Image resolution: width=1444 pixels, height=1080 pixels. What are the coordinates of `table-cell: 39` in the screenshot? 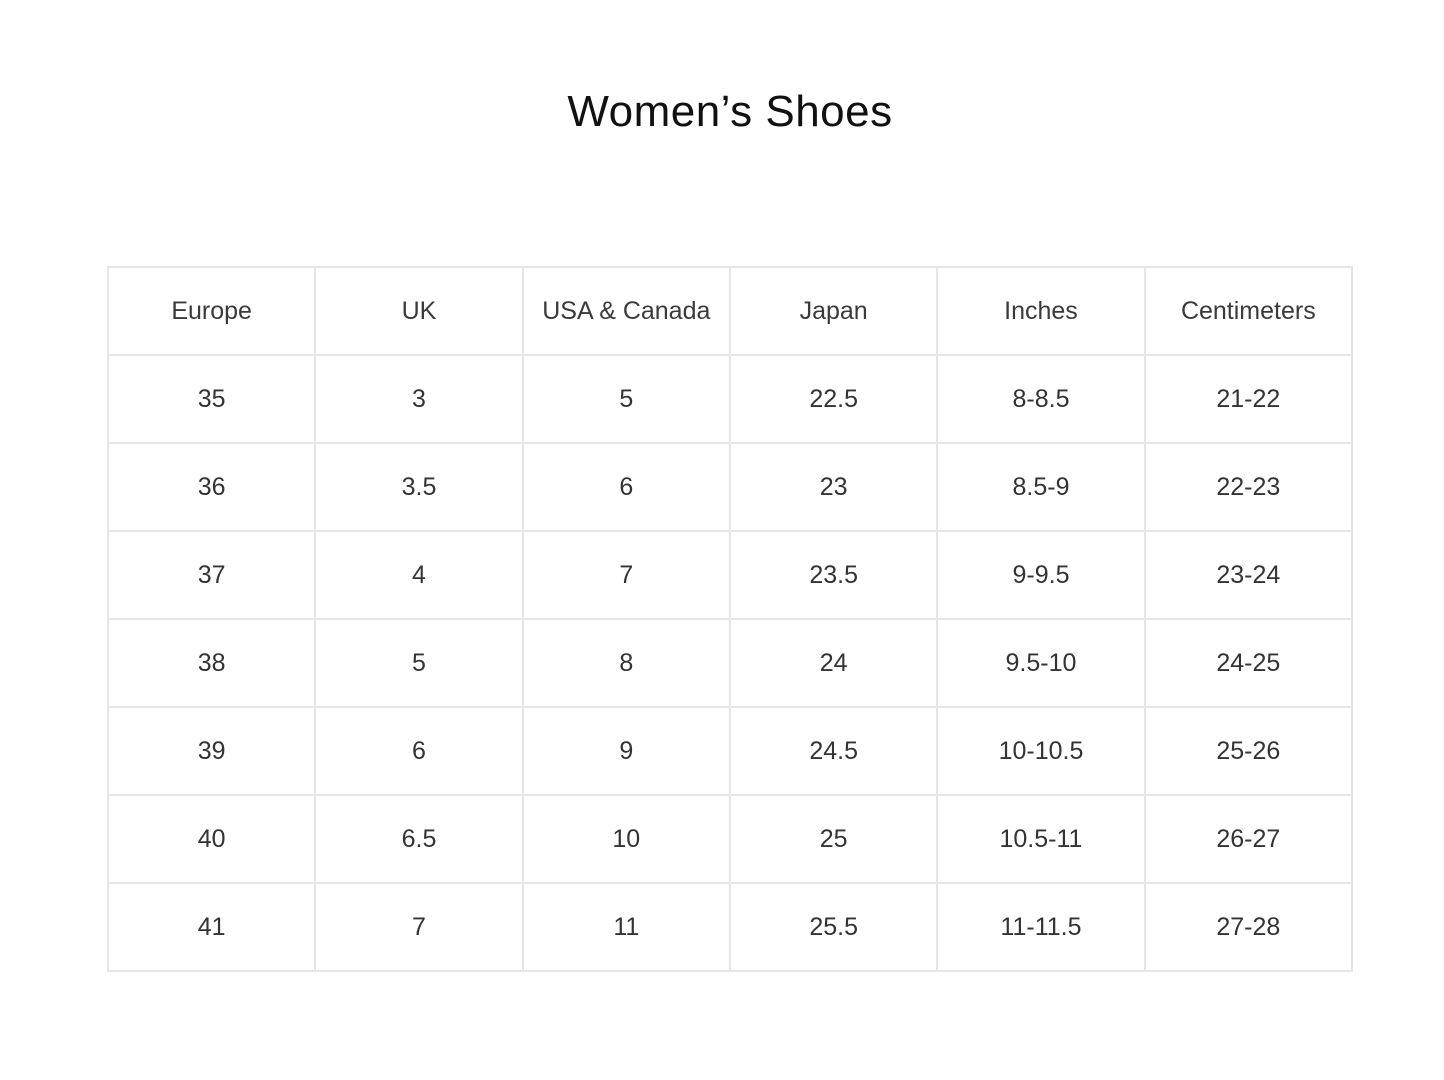 It's located at (211, 751).